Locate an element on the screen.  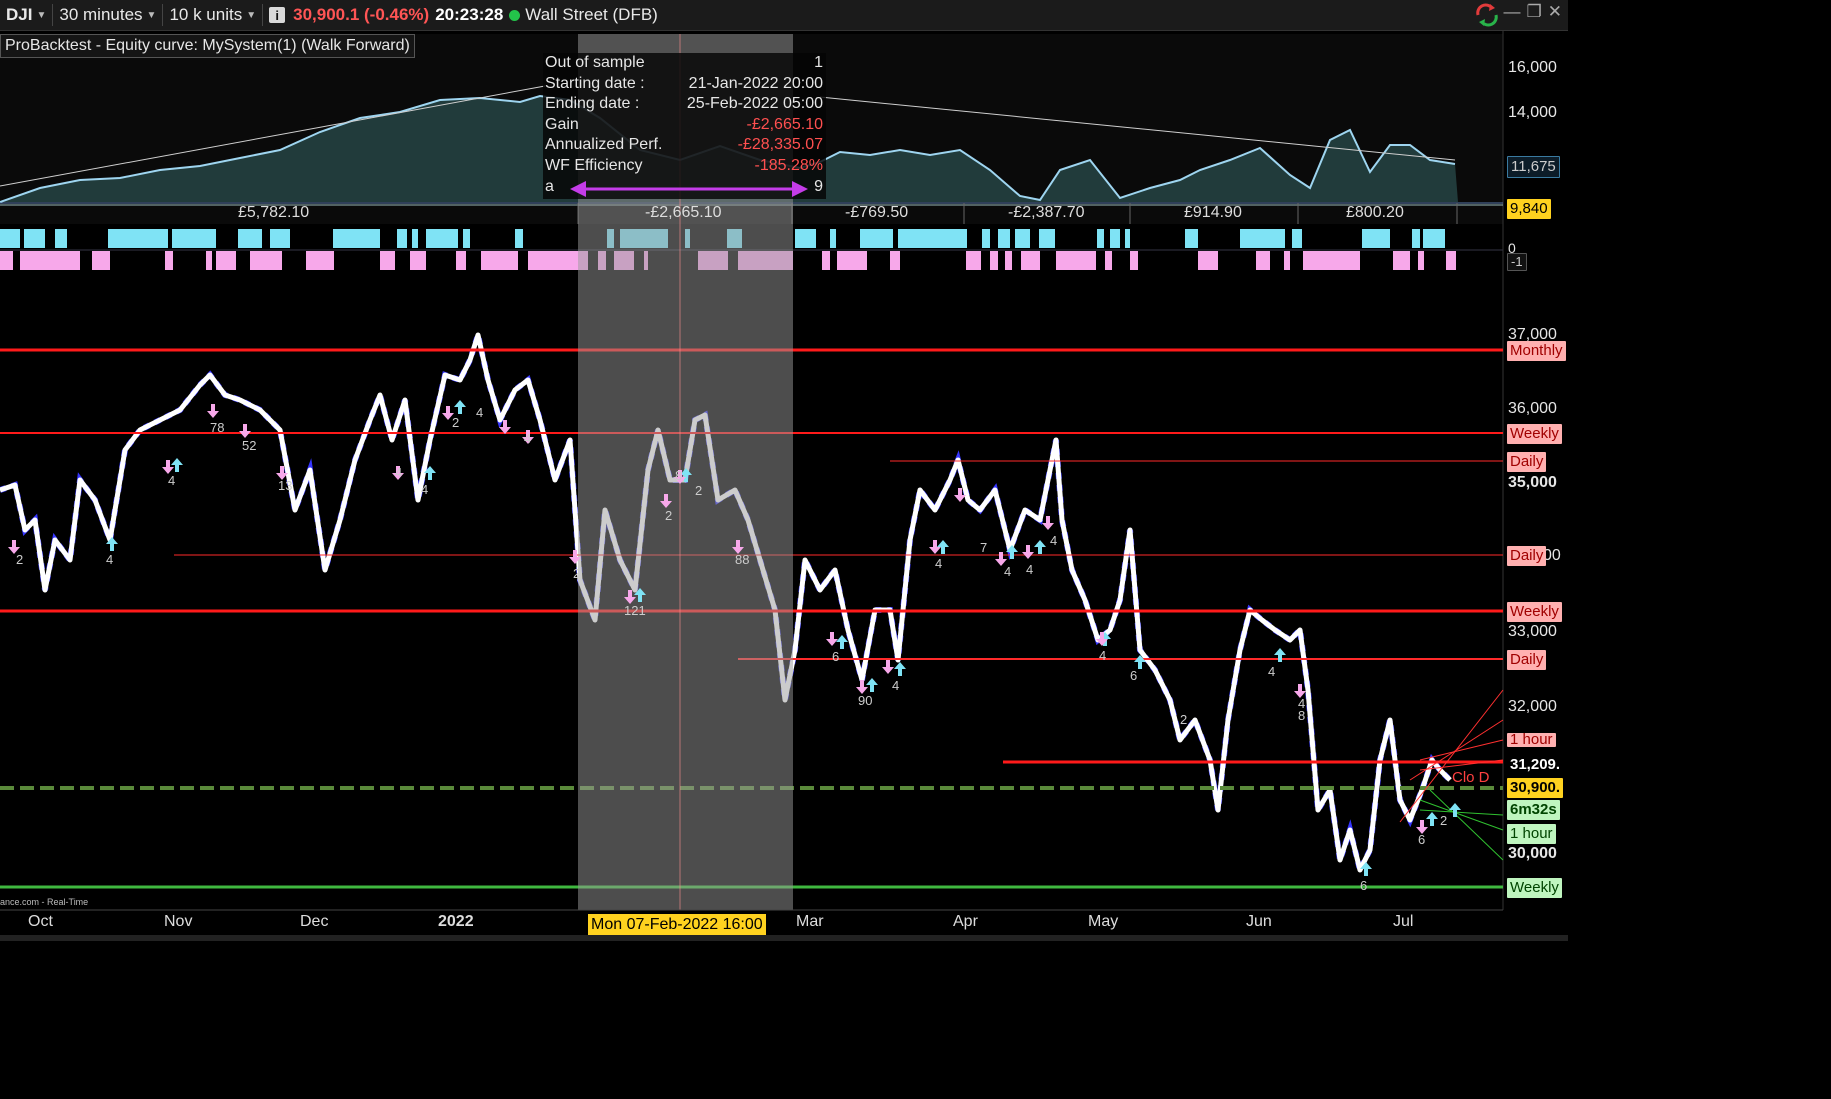
period-gain: -£769.50 is located at coordinates (877, 212).